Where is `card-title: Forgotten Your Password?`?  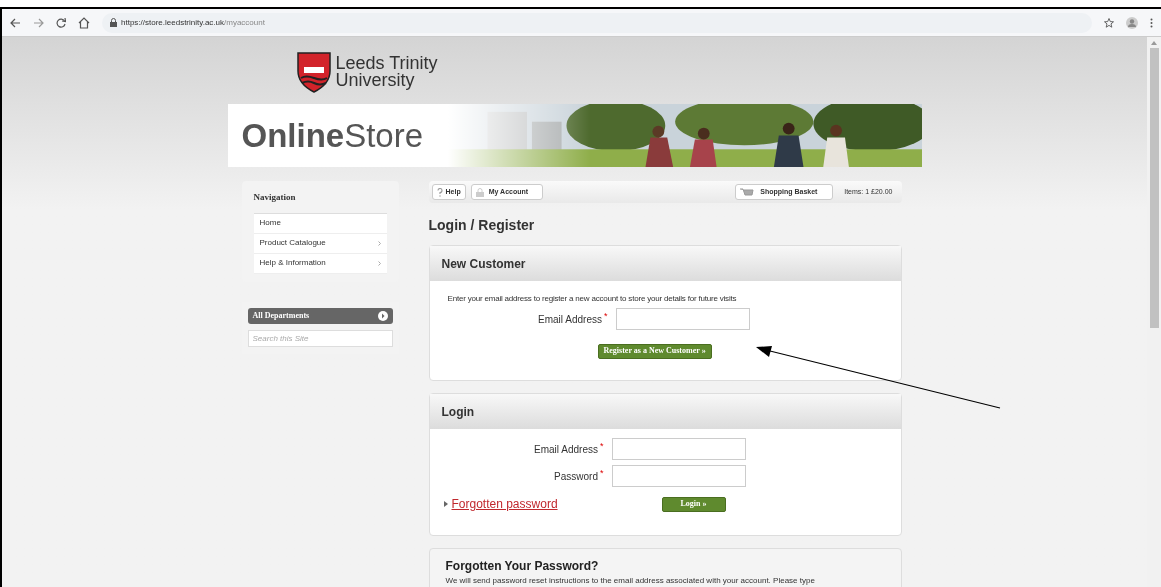 card-title: Forgotten Your Password? is located at coordinates (522, 566).